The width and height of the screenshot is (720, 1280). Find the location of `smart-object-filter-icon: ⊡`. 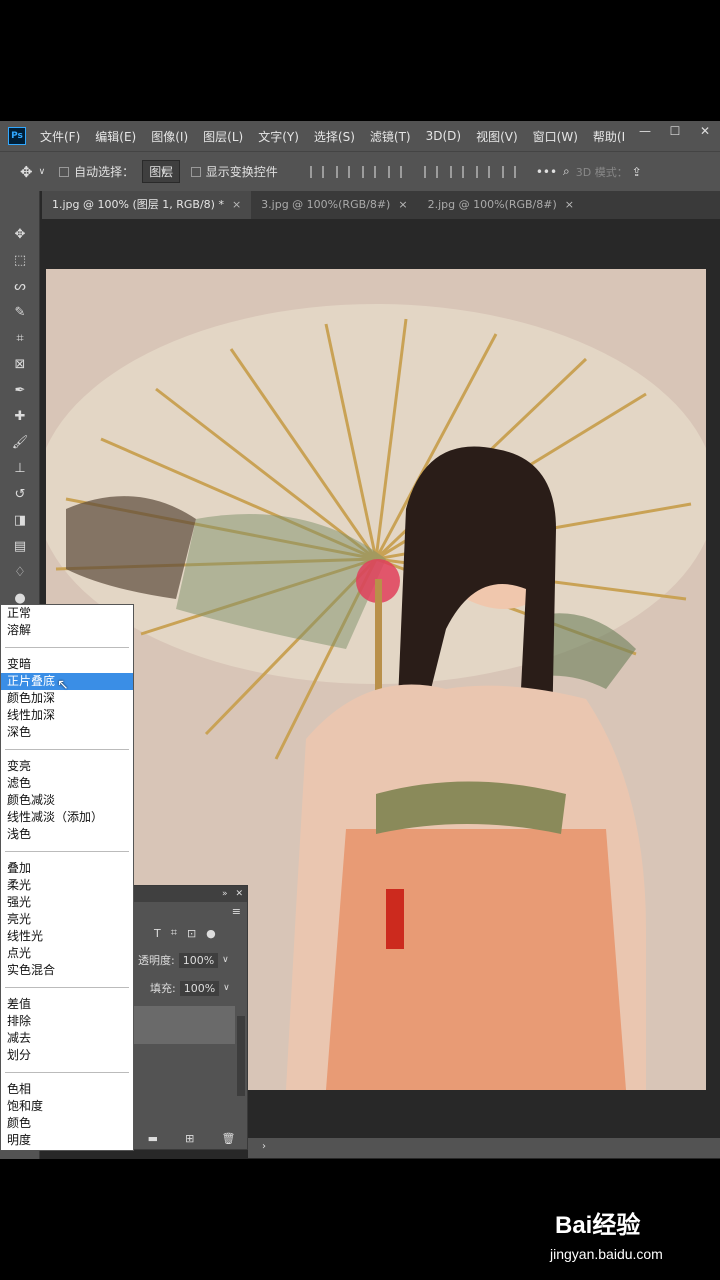

smart-object-filter-icon: ⊡ is located at coordinates (191, 933).